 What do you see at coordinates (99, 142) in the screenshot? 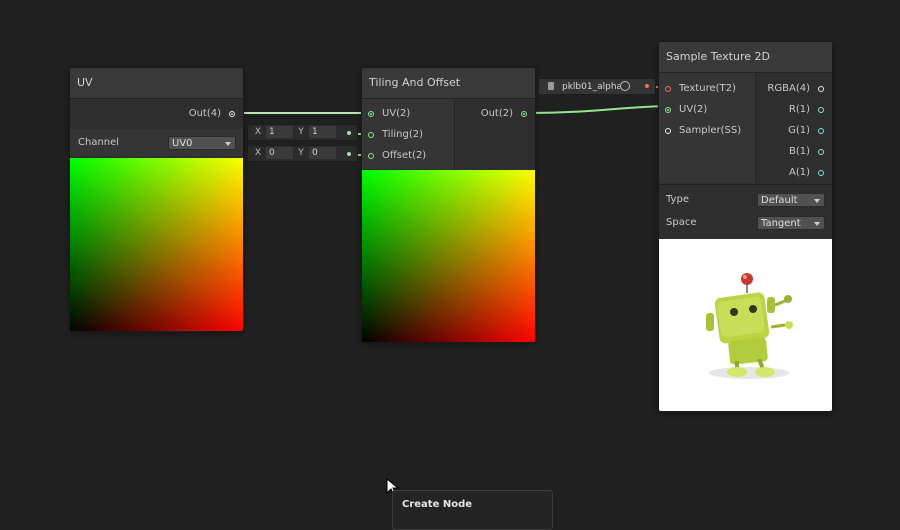
I see `uv-channel-label: Channel` at bounding box center [99, 142].